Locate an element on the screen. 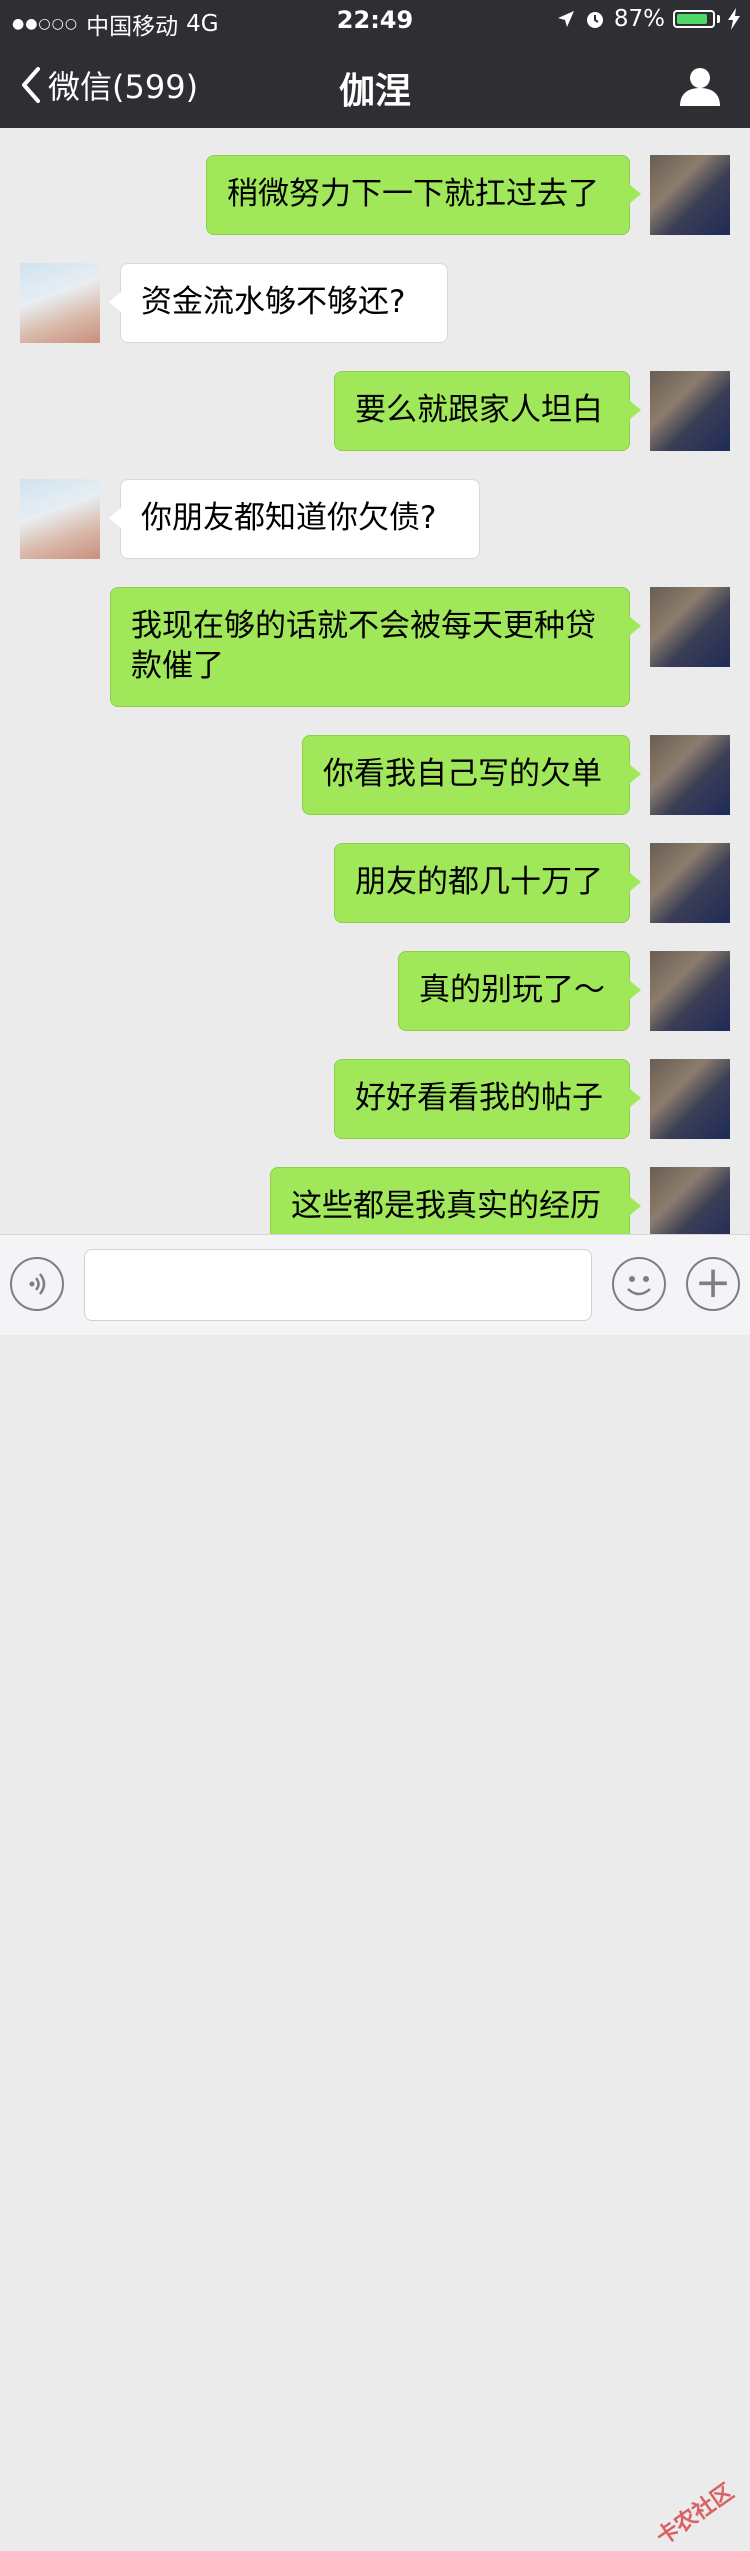 The image size is (750, 2551). message-input is located at coordinates (338, 1285).